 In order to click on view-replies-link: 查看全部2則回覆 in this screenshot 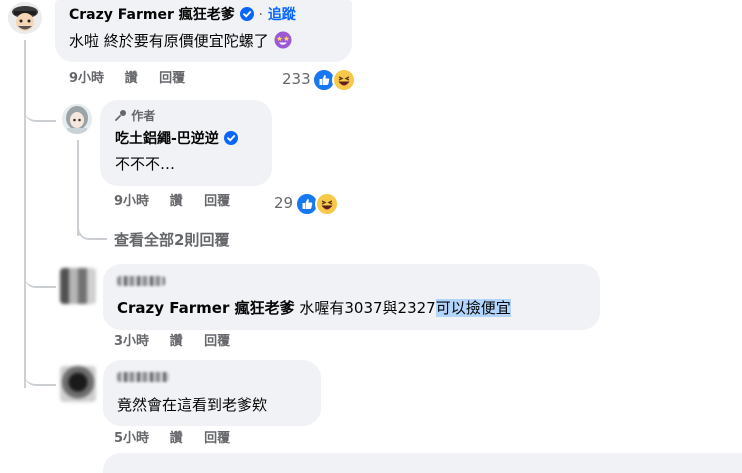, I will do `click(171, 239)`.